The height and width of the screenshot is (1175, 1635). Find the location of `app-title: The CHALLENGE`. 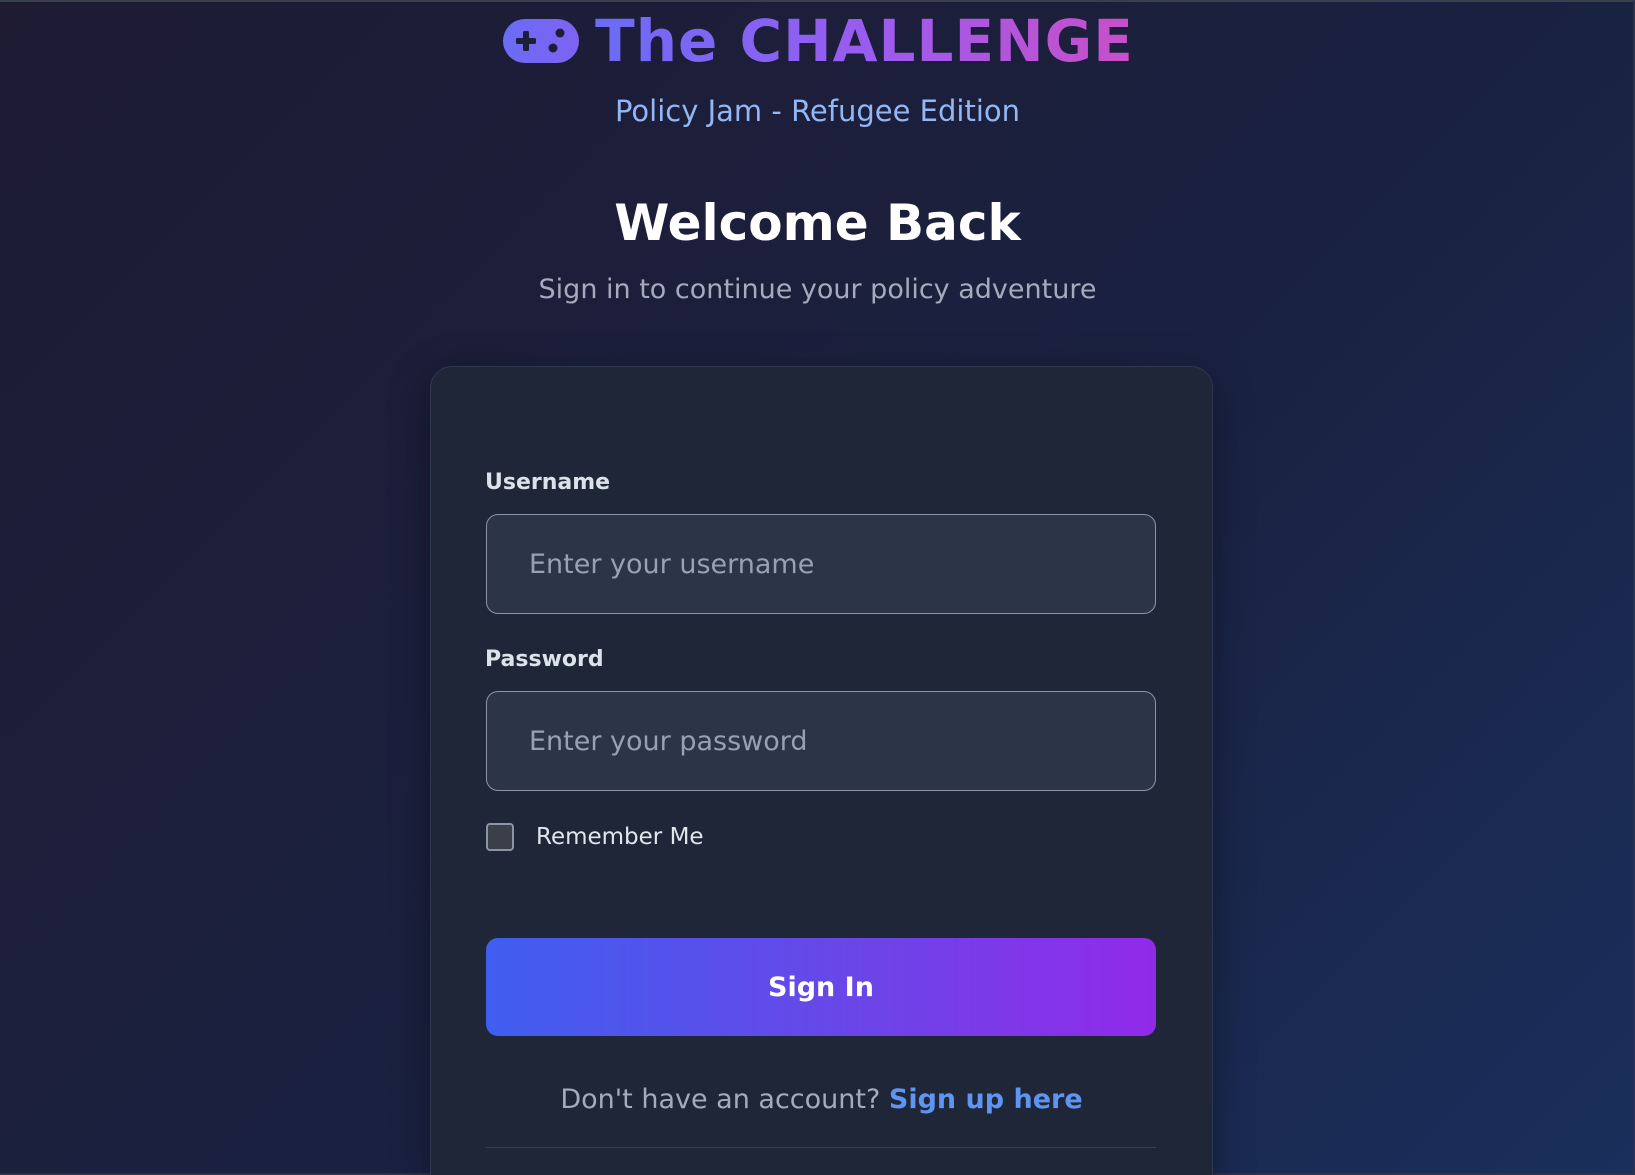

app-title: The CHALLENGE is located at coordinates (864, 41).